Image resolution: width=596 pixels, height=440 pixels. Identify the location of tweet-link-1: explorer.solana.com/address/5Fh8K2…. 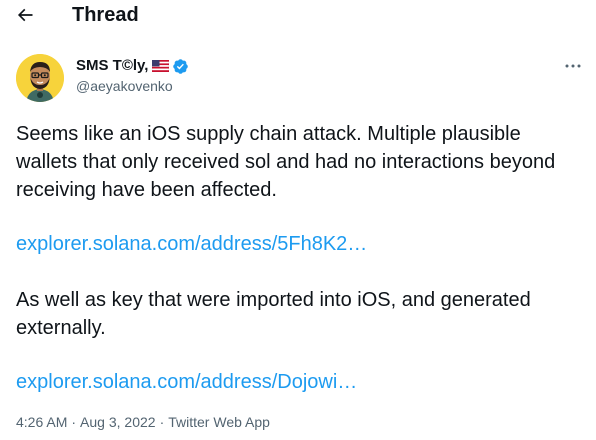
(191, 244).